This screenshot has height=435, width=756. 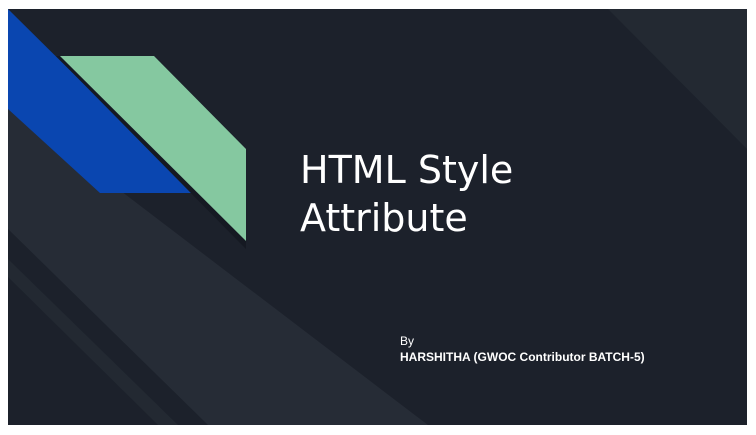 I want to click on byline: By HARSHITHA (GWOC Contributor BATCH-5), so click(x=522, y=349).